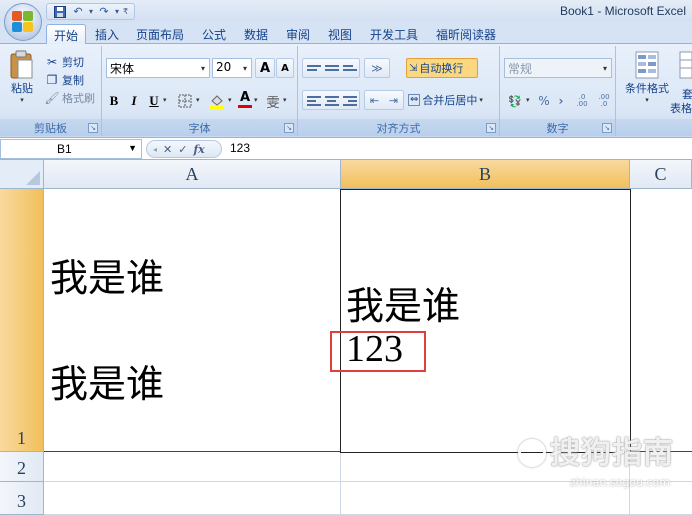 This screenshot has width=692, height=515. What do you see at coordinates (22, 174) in the screenshot?
I see `select-all-button` at bounding box center [22, 174].